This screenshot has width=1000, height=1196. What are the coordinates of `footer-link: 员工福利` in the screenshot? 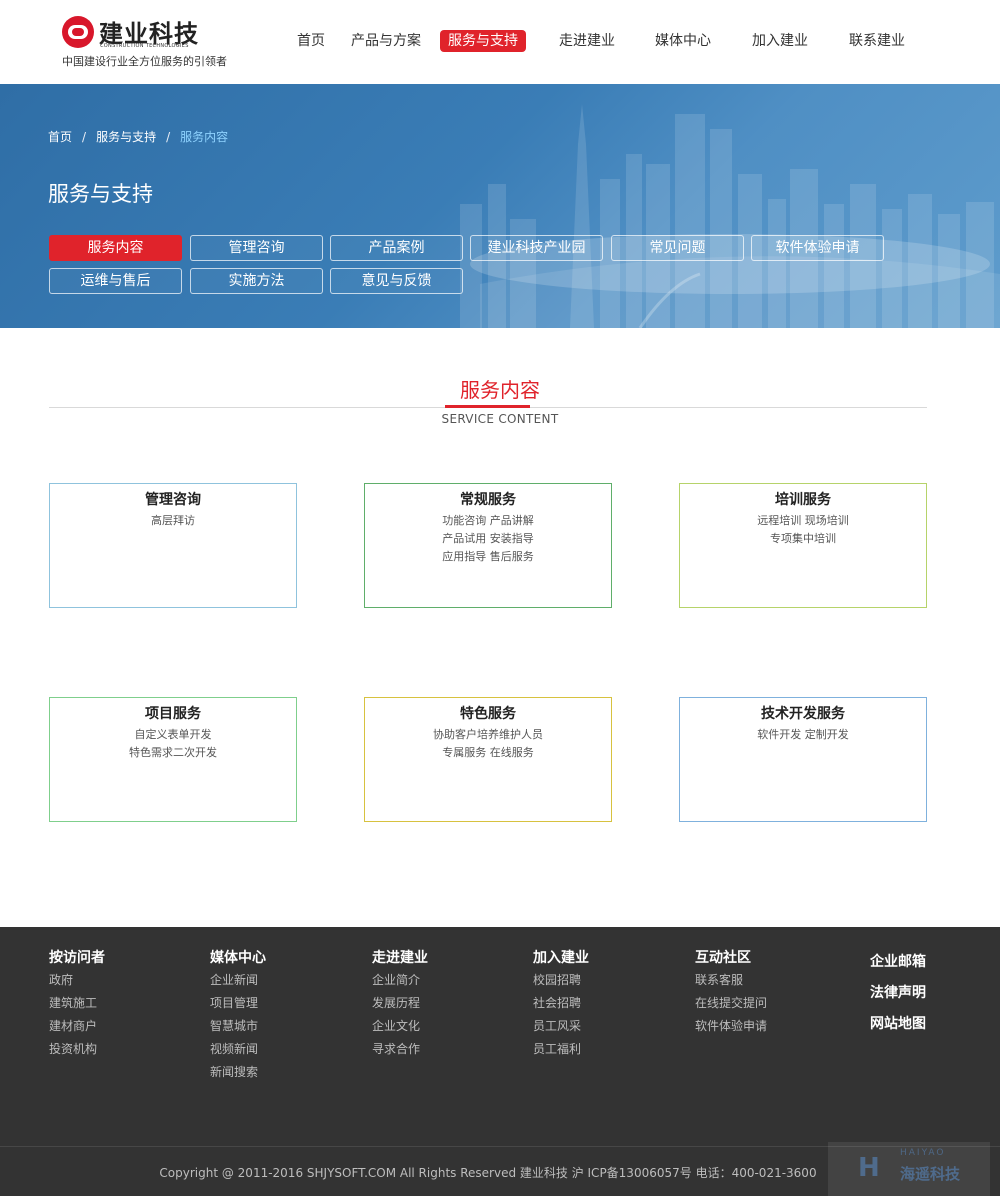 It's located at (561, 1049).